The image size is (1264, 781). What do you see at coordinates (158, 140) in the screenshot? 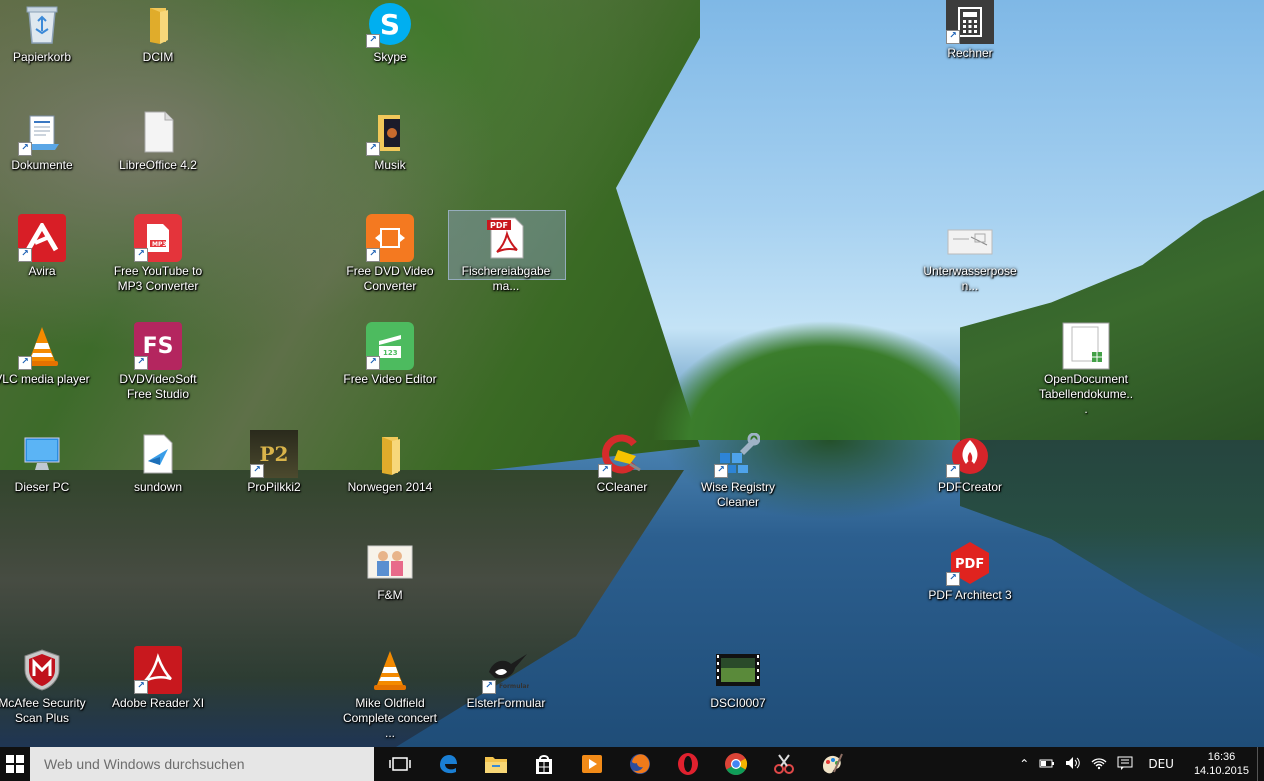
I see `desktop-icon-libreoffice: LibreOffice 4.2` at bounding box center [158, 140].